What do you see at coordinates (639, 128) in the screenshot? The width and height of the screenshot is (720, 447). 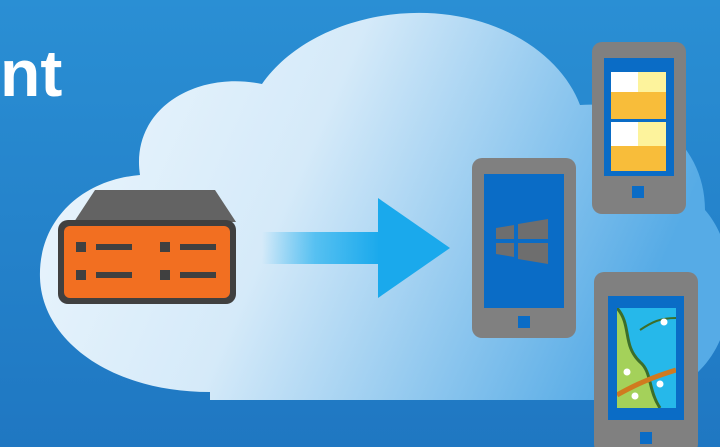 I see `tiles-phone-icon` at bounding box center [639, 128].